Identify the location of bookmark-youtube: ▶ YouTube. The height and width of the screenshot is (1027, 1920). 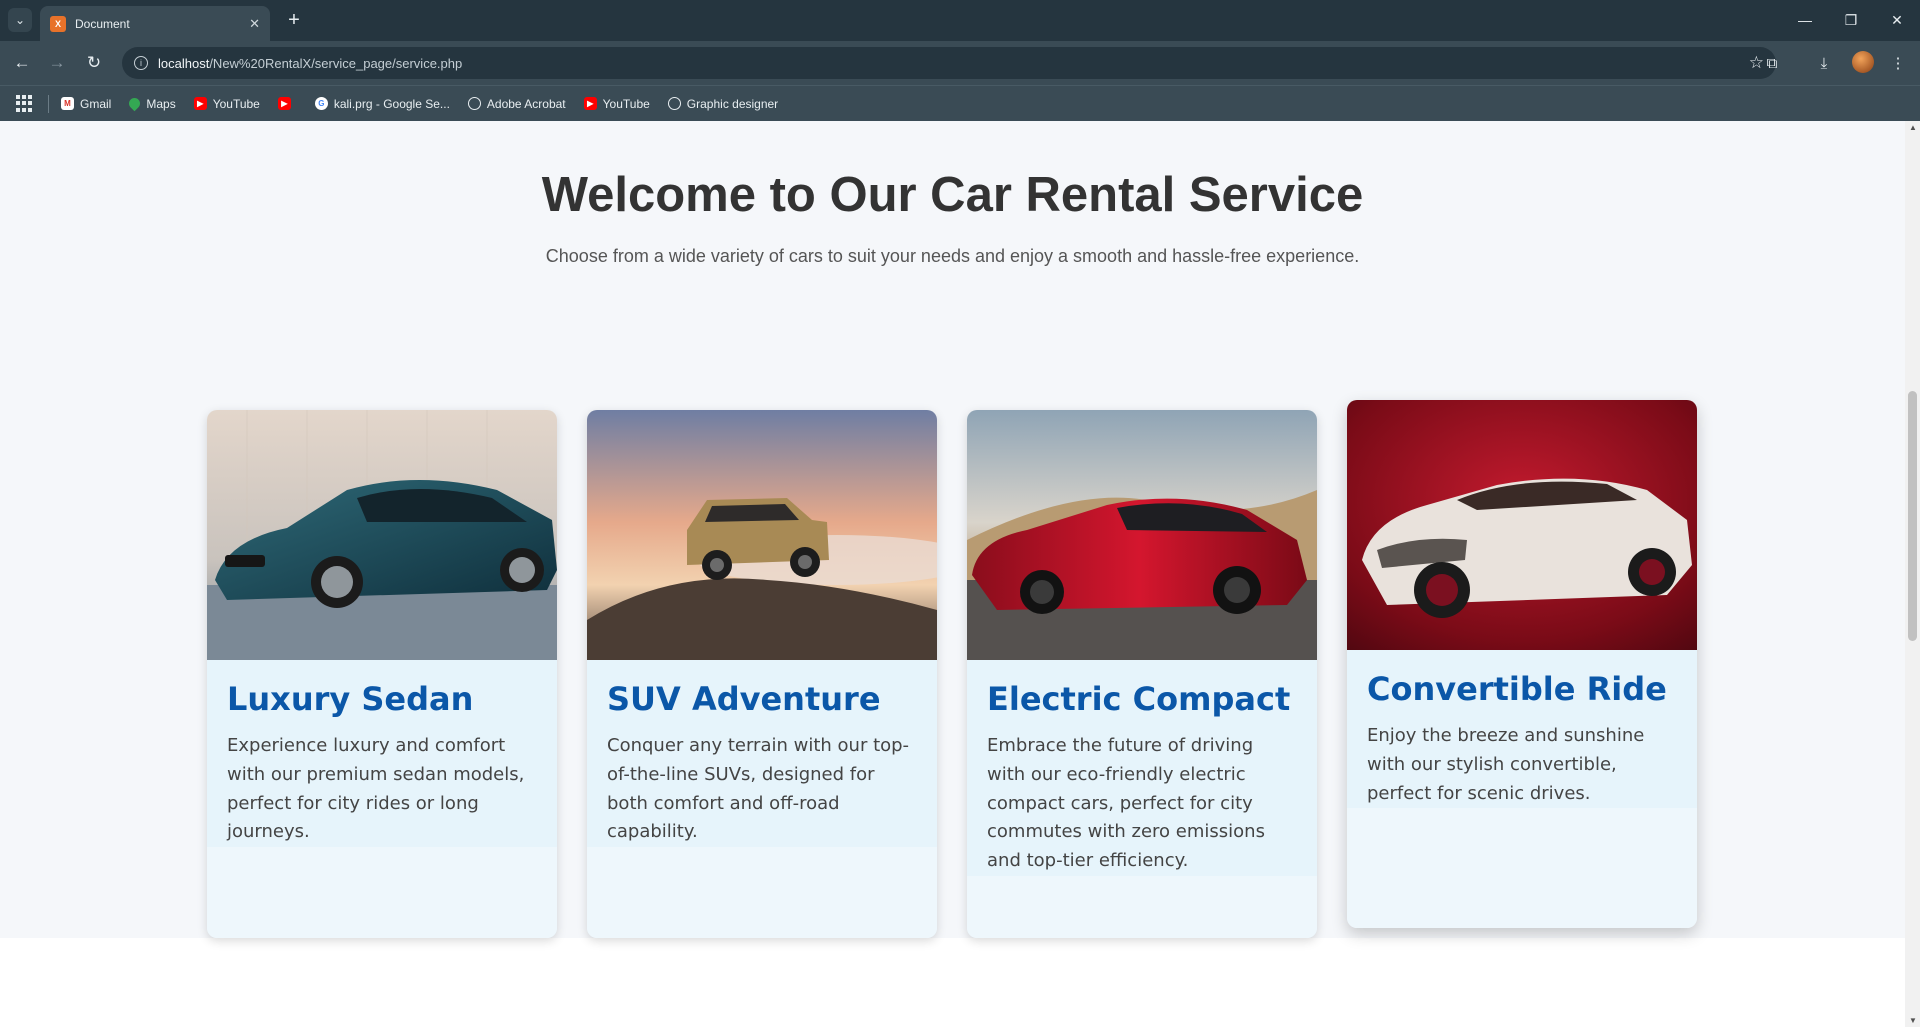
(226, 103).